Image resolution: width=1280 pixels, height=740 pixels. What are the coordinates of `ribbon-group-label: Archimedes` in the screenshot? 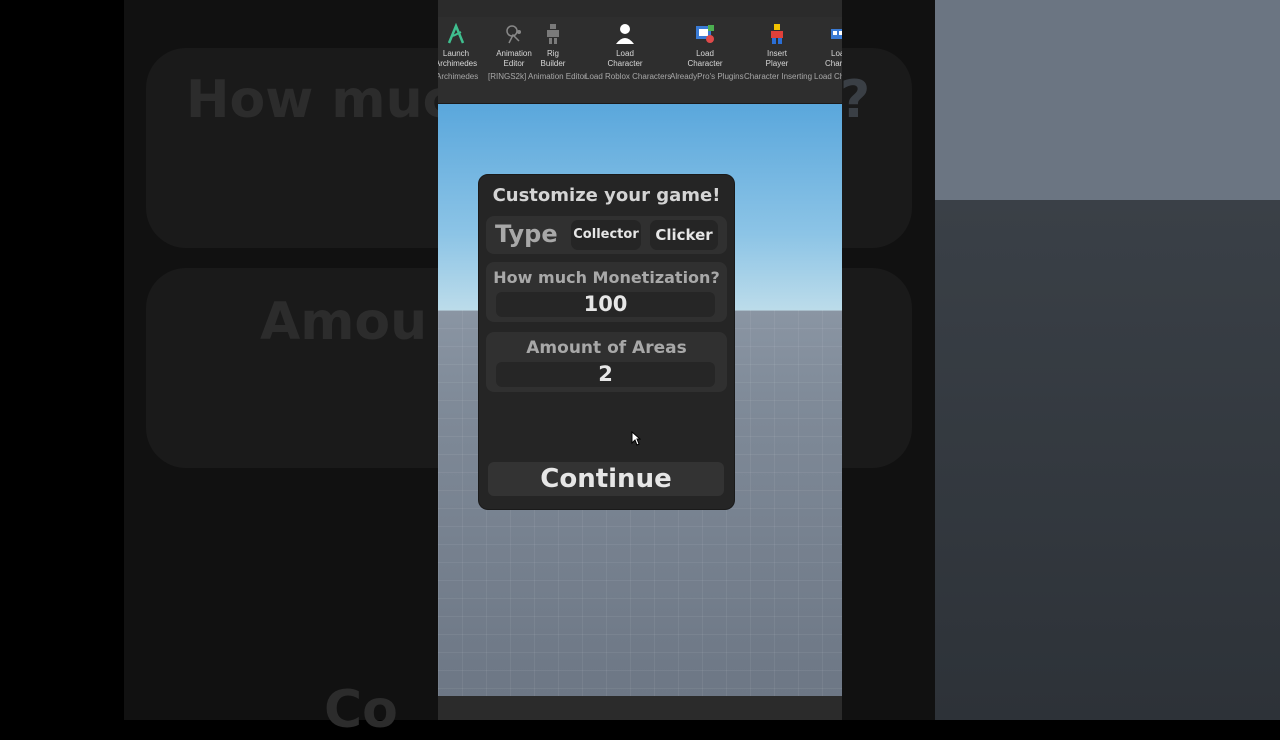 It's located at (458, 76).